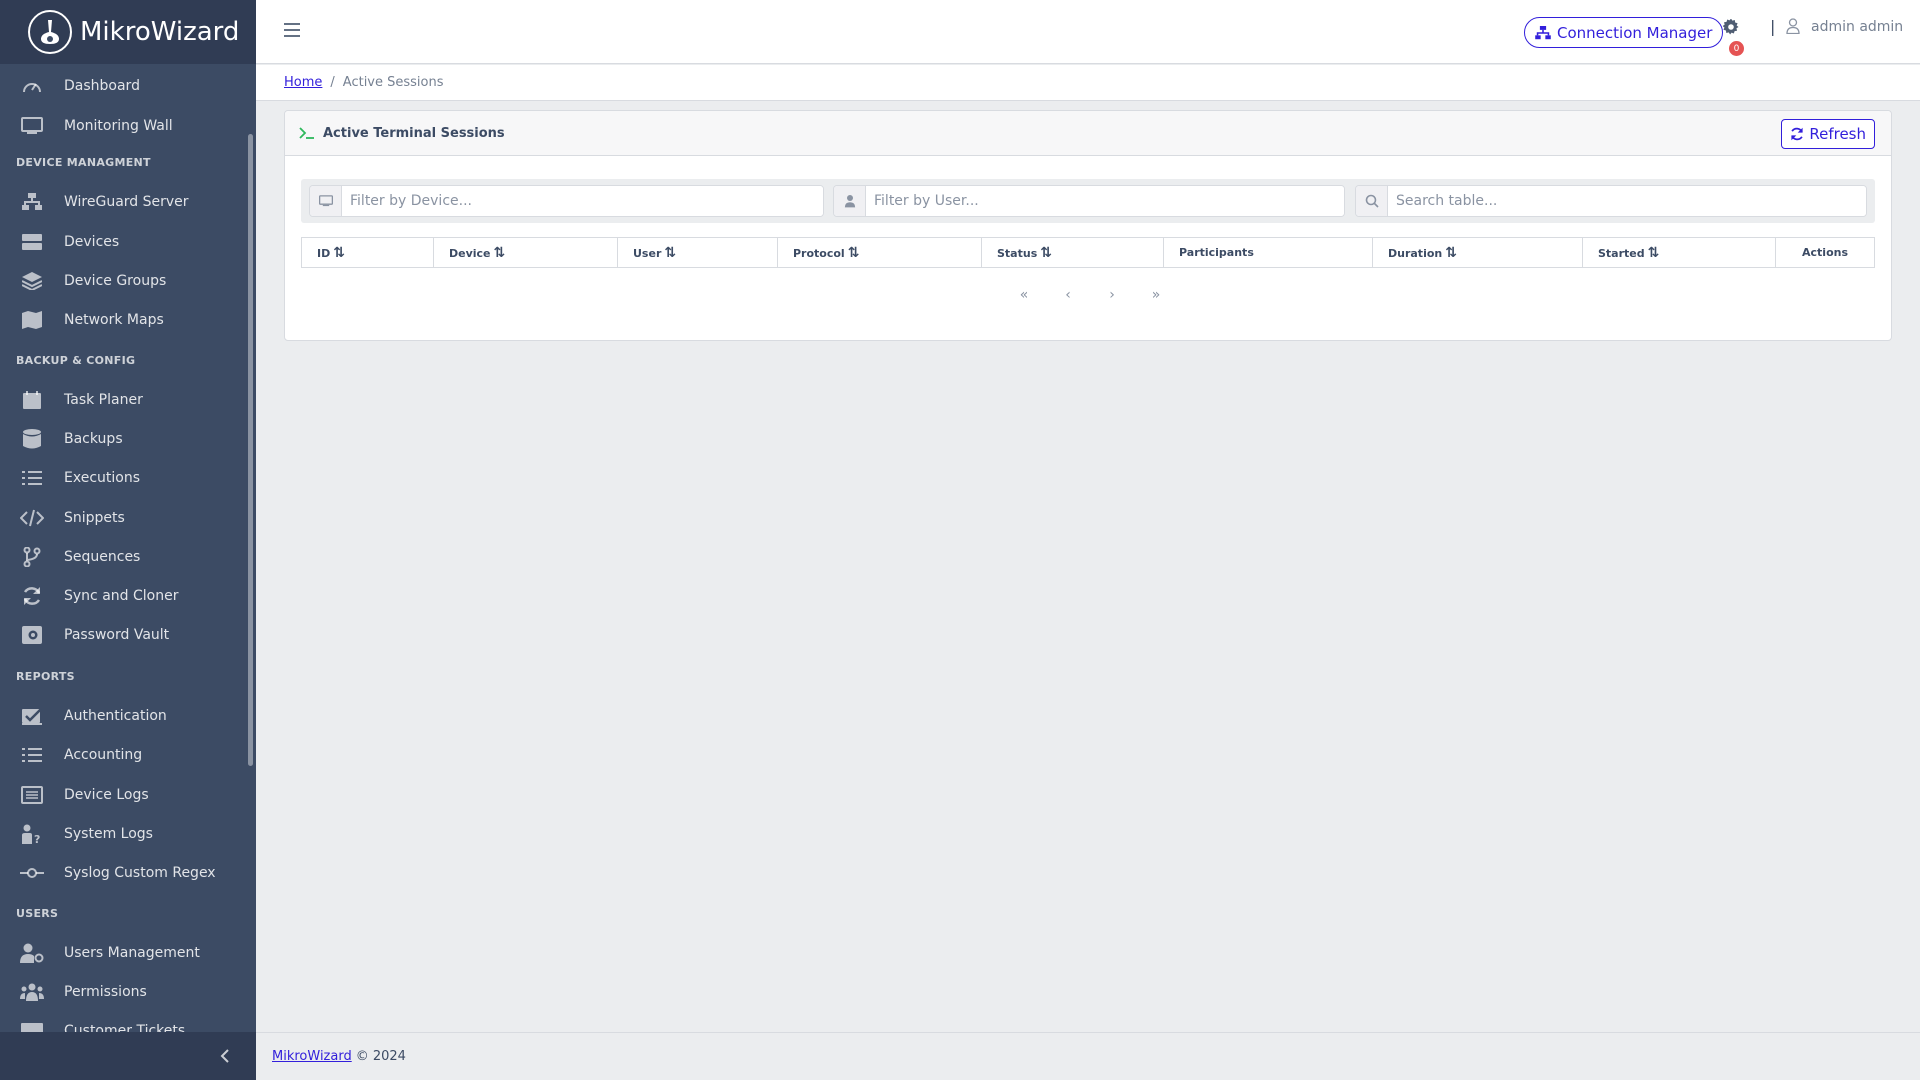  I want to click on sidebar-item-authentication: Authentication, so click(123, 716).